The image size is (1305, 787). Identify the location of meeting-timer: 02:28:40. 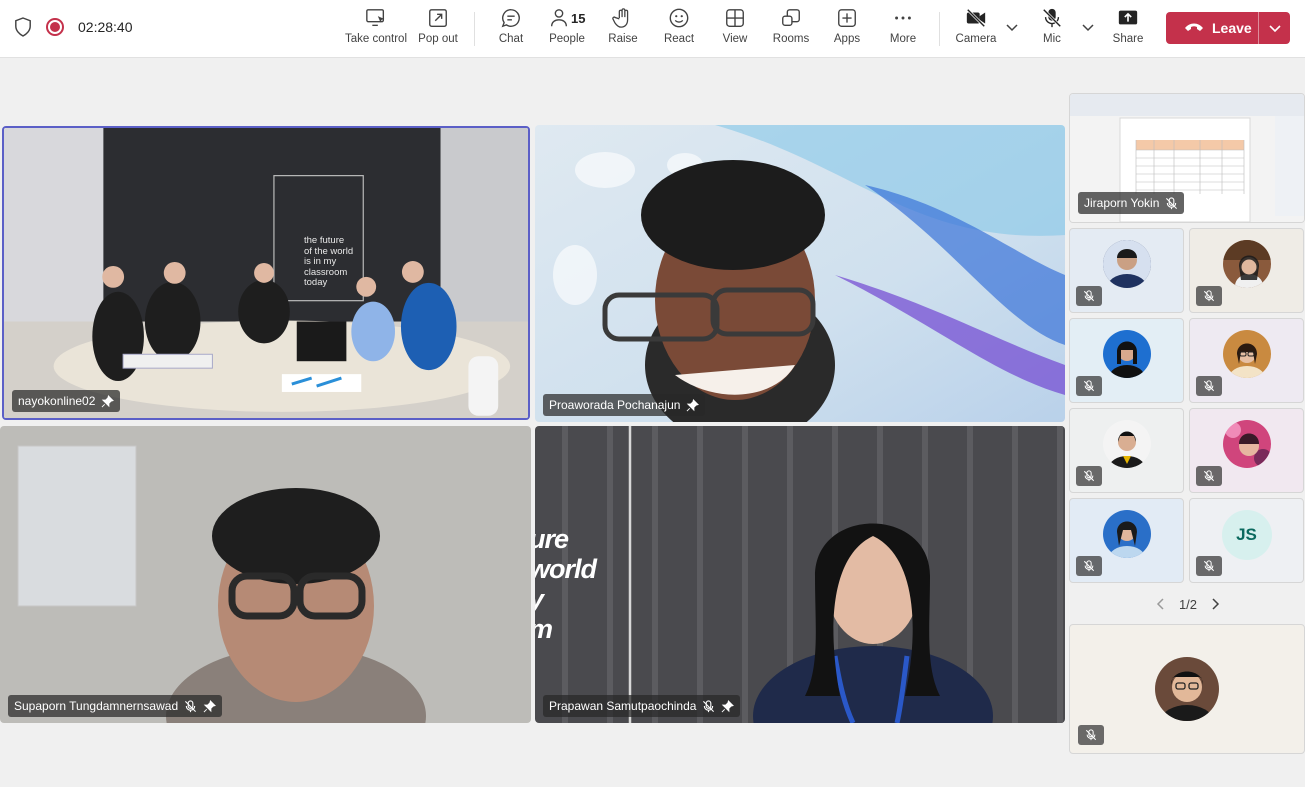
(105, 27).